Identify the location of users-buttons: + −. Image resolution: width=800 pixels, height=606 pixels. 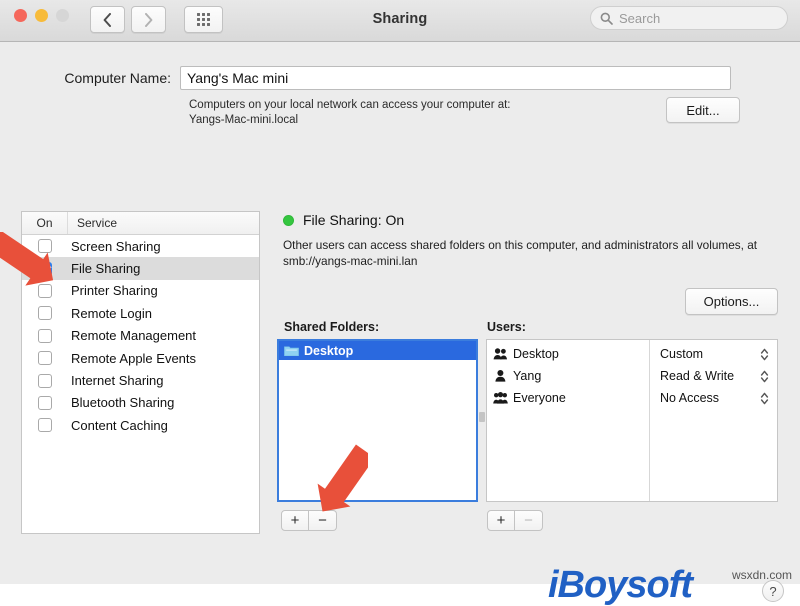
(515, 520).